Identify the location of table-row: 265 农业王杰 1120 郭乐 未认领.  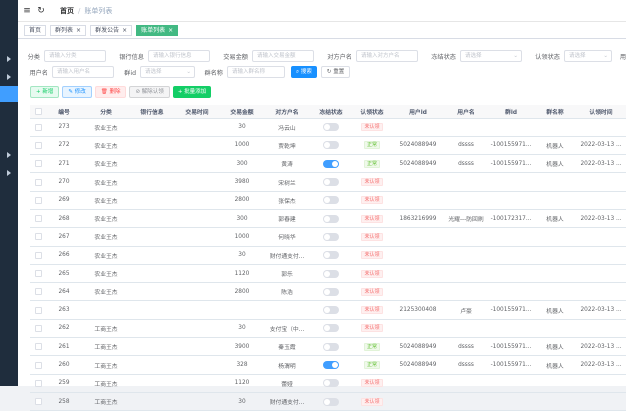
(328, 274).